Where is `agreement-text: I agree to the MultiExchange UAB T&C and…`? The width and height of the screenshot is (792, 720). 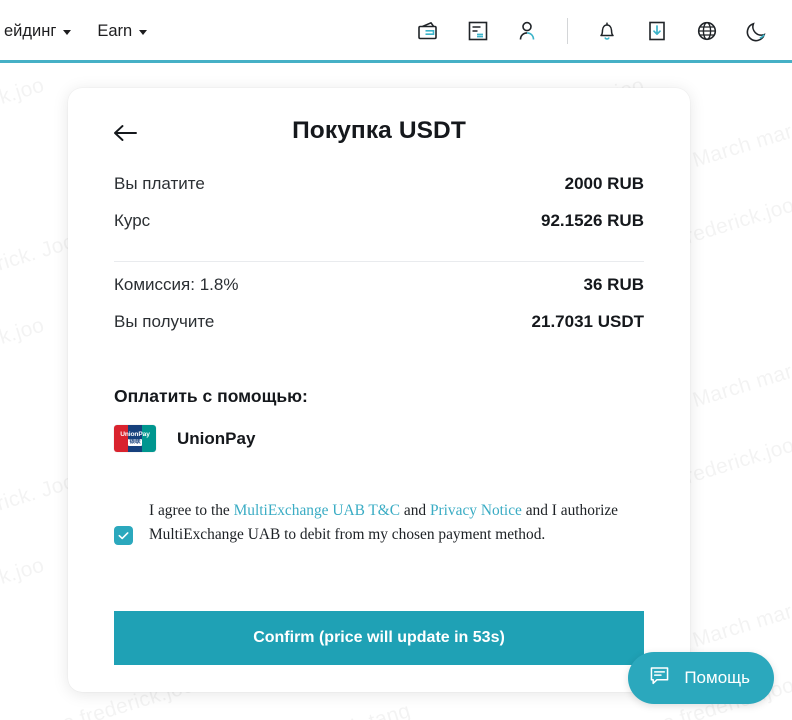 agreement-text: I agree to the MultiExchange UAB T&C and… is located at coordinates (396, 523).